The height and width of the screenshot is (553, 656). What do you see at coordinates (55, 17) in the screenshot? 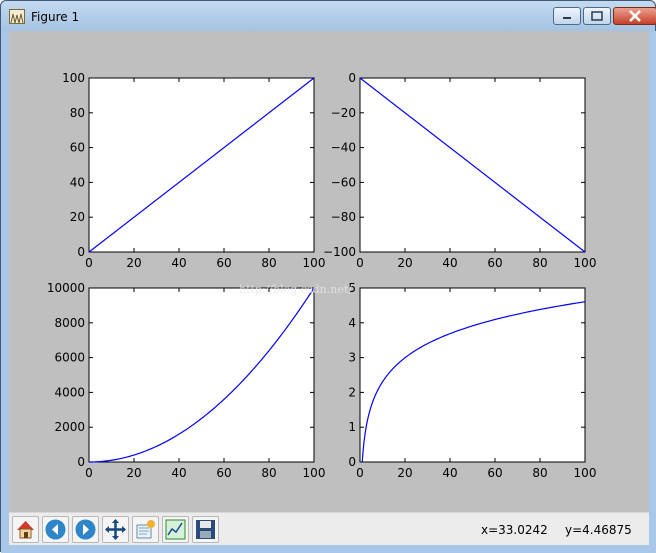
I see `window-title: Figure 1` at bounding box center [55, 17].